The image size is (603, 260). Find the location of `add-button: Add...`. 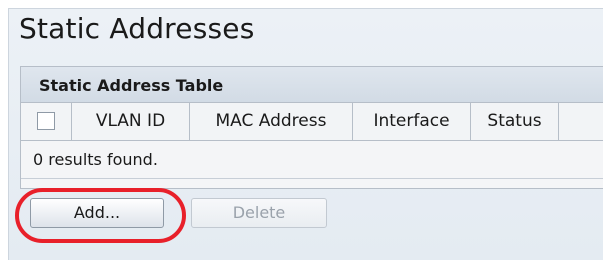

add-button: Add... is located at coordinates (97, 213).